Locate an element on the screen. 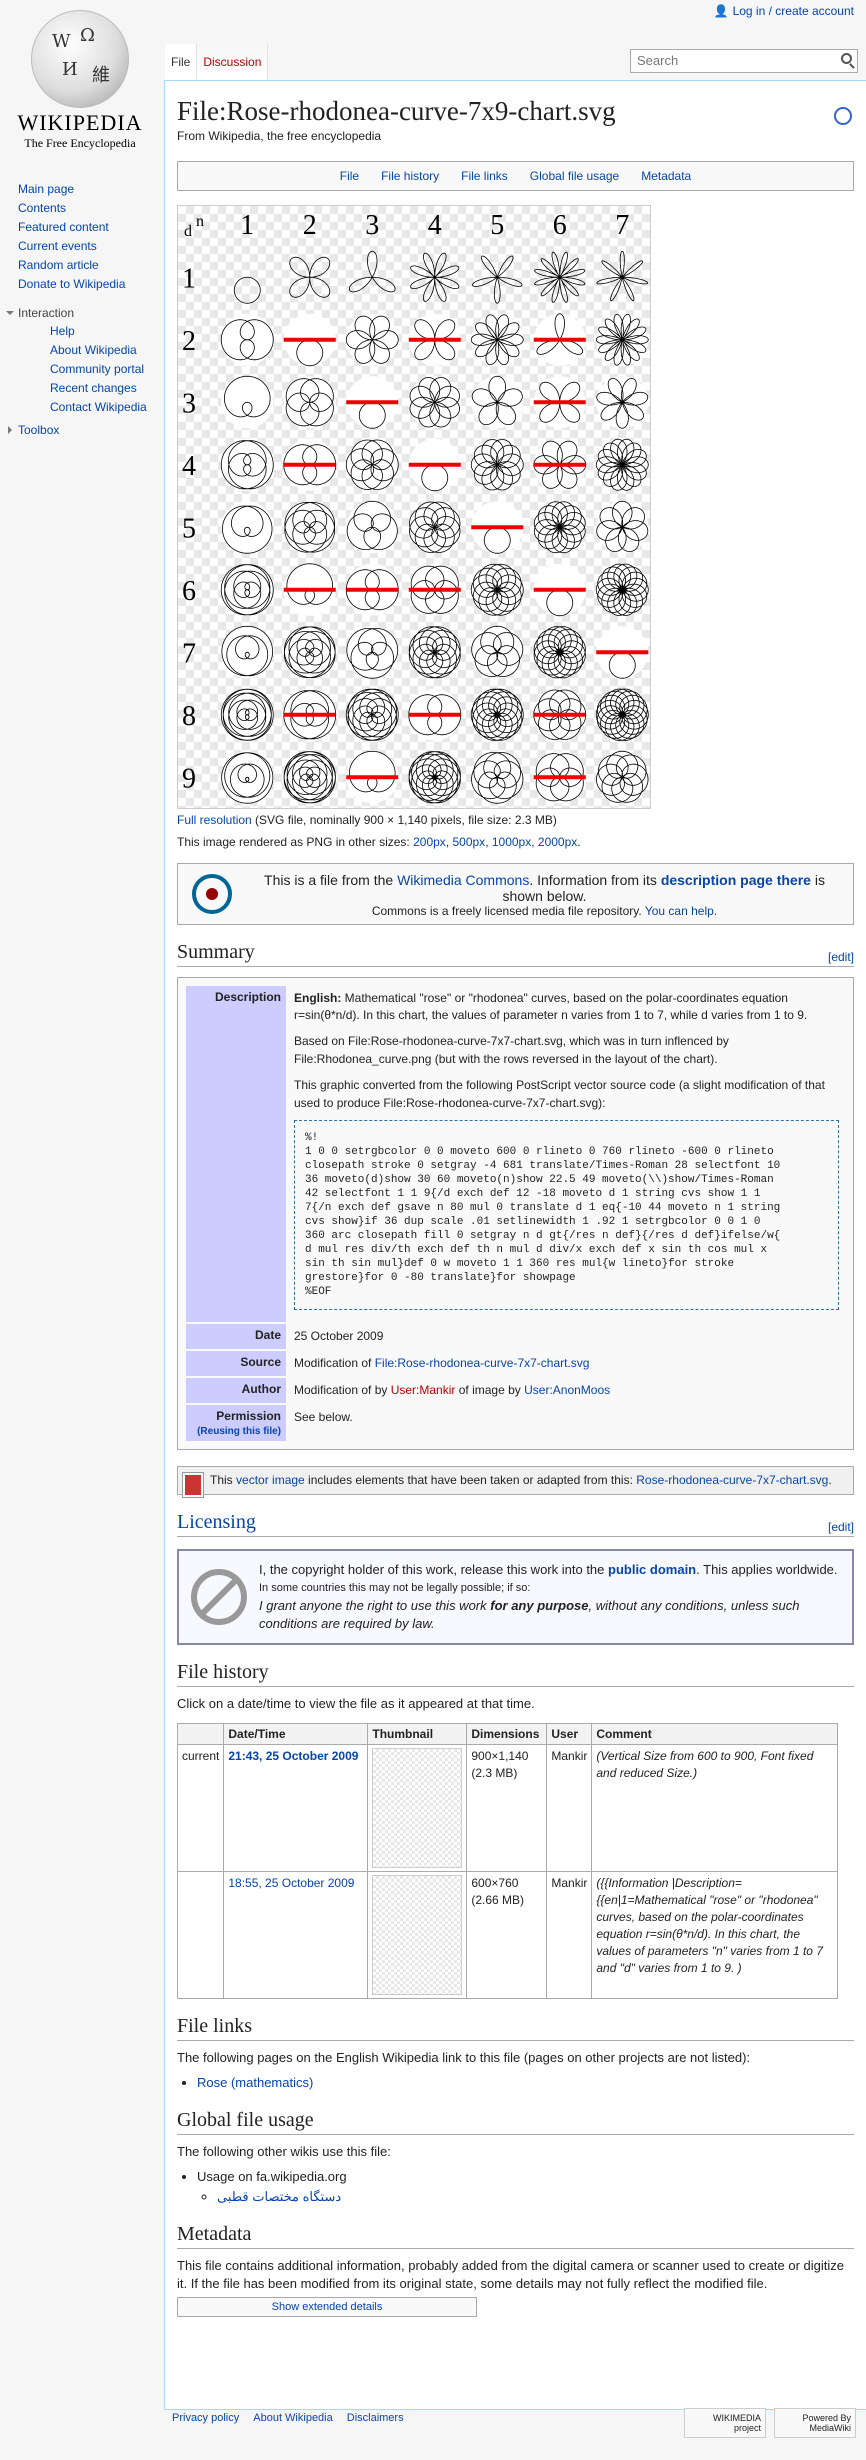  size-2000: 2000px is located at coordinates (557, 842).